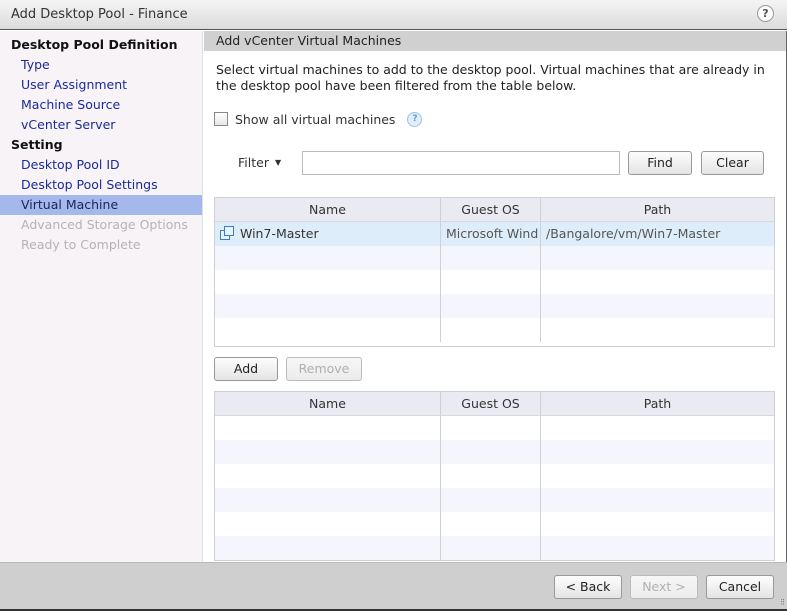 This screenshot has height=611, width=787. Describe the element at coordinates (633, 233) in the screenshot. I see `cell-path: /Bangalore/vm/Win7-Master` at that location.